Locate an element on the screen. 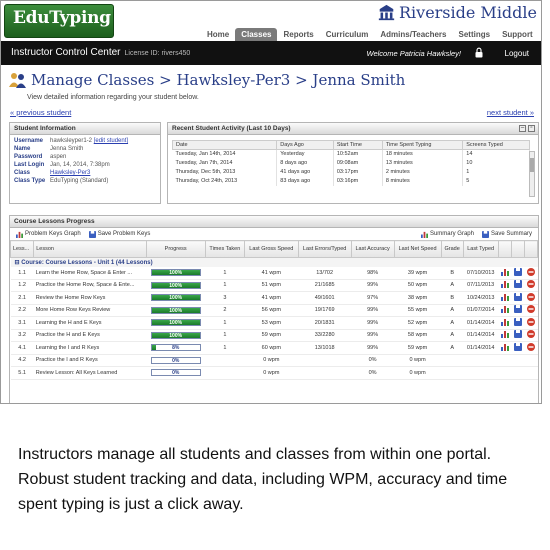 This screenshot has width=550, height=550. lesson-name: More Home Row Keys Review is located at coordinates (90, 310).